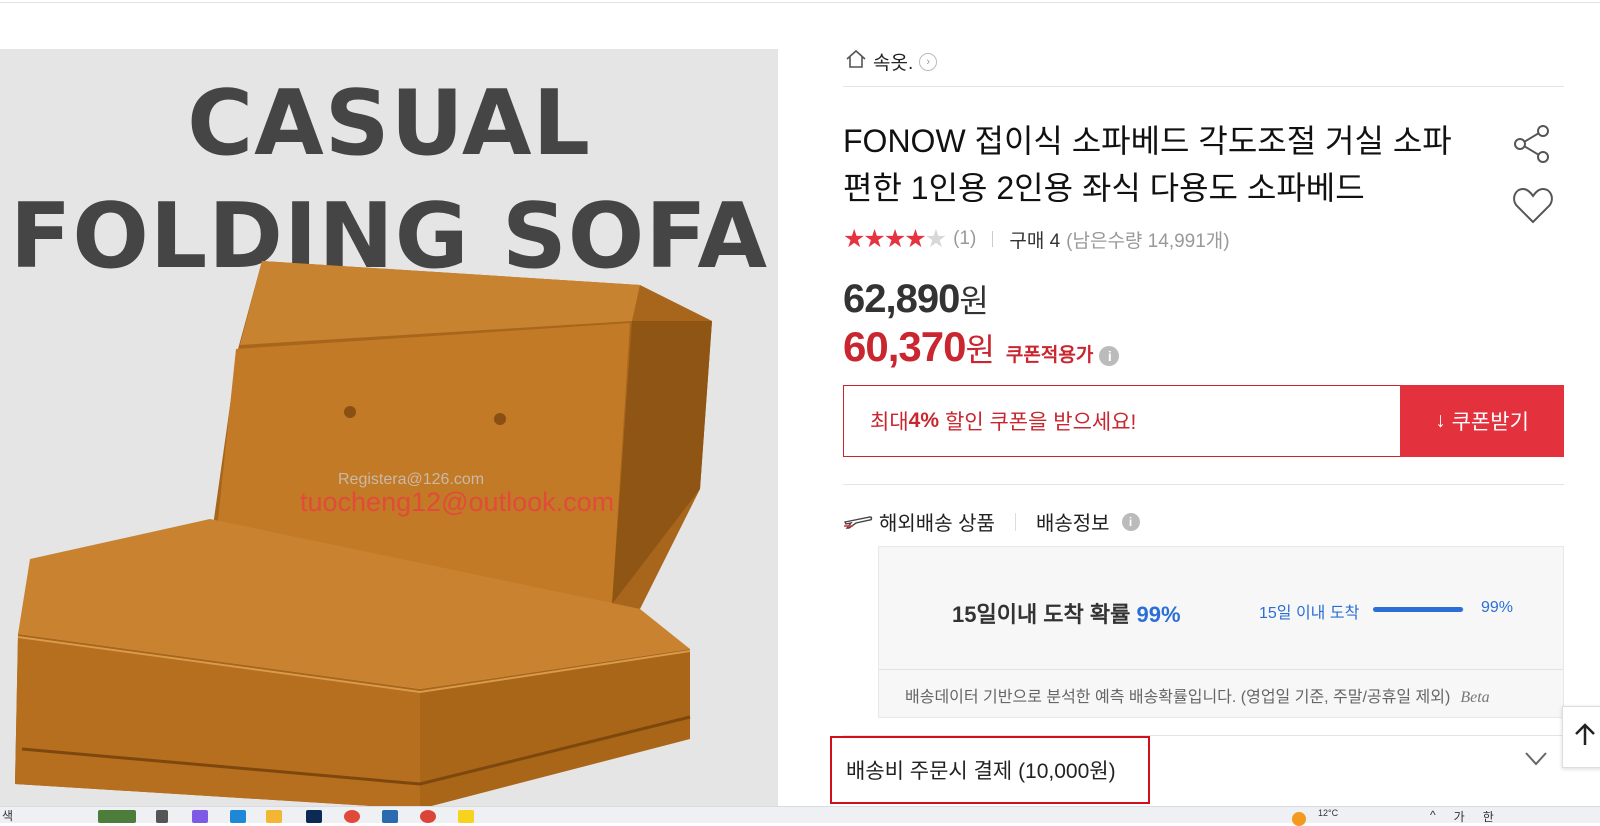 This screenshot has width=1600, height=826. Describe the element at coordinates (937, 524) in the screenshot. I see `overseas-shipping-label: 해외배송 상품` at that location.